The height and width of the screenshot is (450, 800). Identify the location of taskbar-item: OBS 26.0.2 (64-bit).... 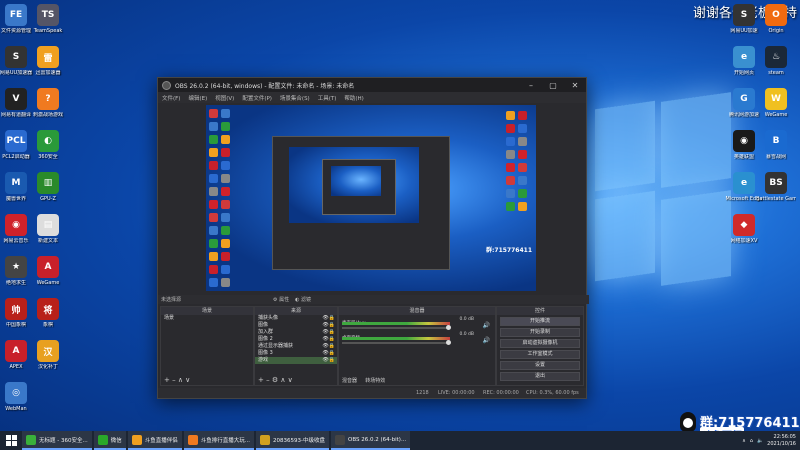
(371, 440).